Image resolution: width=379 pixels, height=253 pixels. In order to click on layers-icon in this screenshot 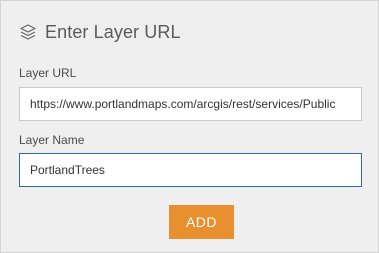, I will do `click(28, 32)`.